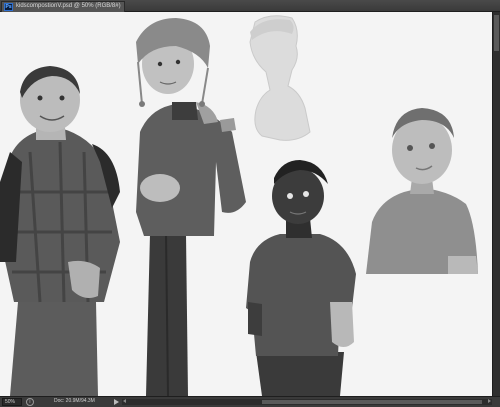 Image resolution: width=500 pixels, height=407 pixels. What do you see at coordinates (280, 78) in the screenshot?
I see `sketch-figure-pale` at bounding box center [280, 78].